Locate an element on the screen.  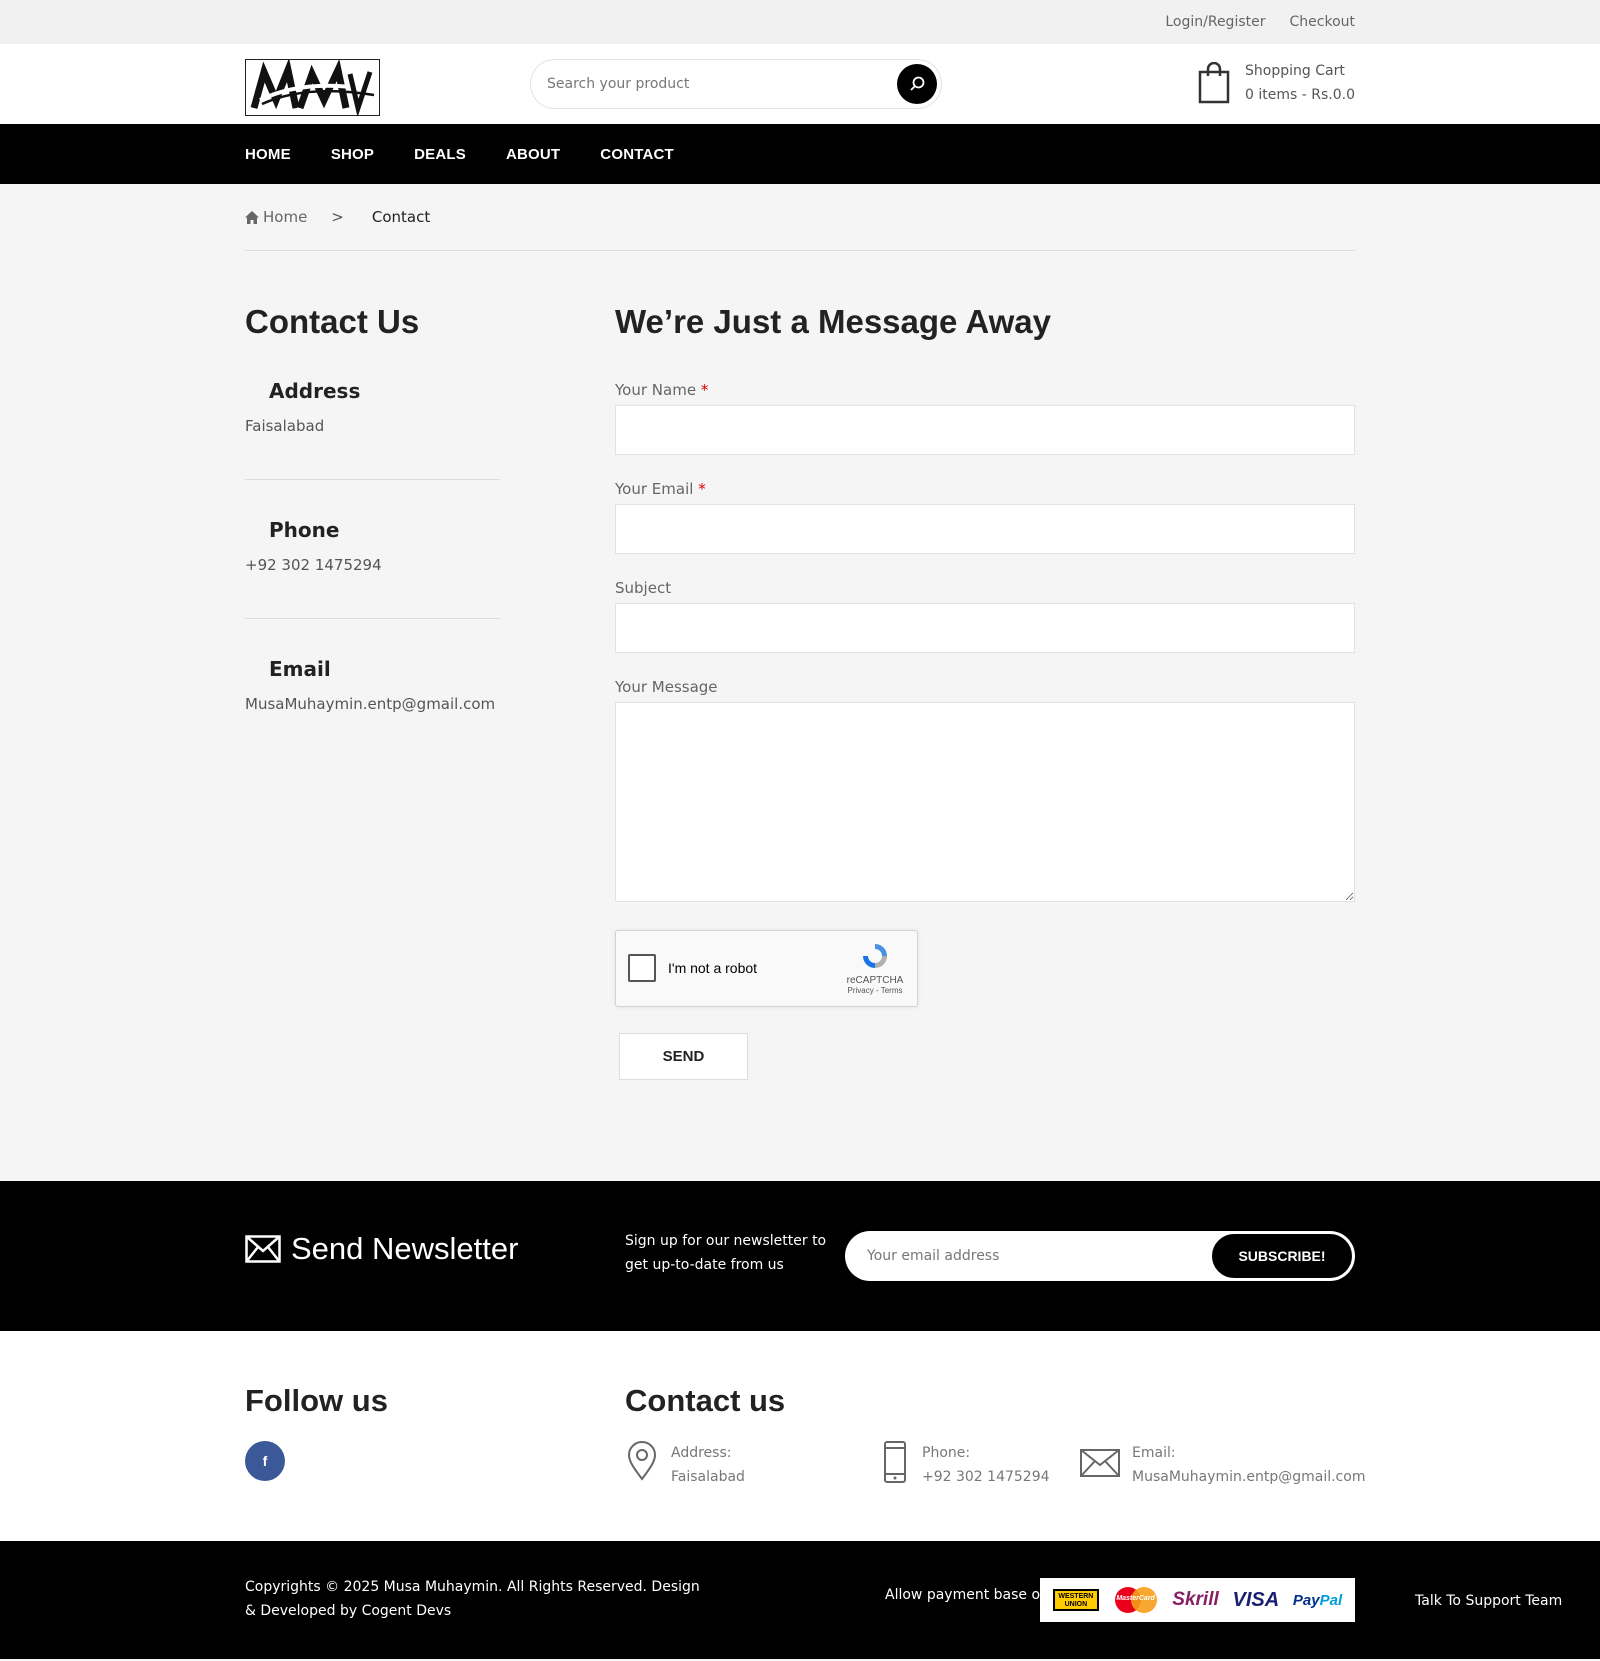
western-union-logo: WESTERN UNION is located at coordinates (1075, 1600).